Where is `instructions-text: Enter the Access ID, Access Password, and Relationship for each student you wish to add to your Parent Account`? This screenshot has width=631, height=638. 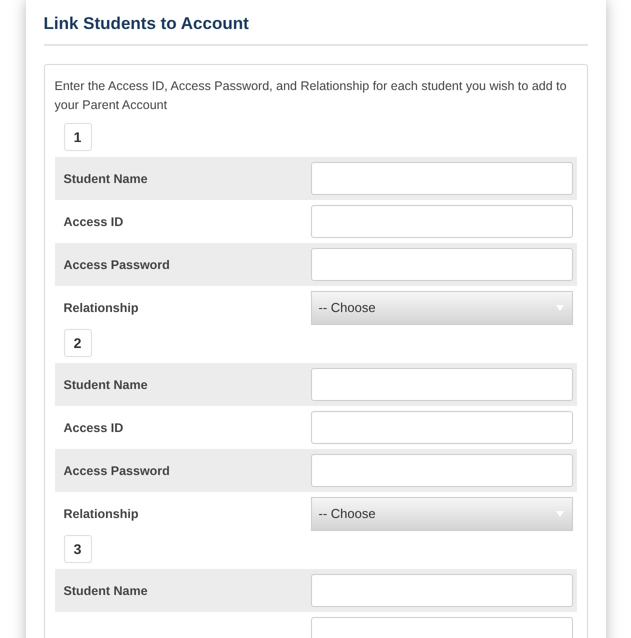 instructions-text: Enter the Access ID, Access Password, and Relationship for each student you wish to add to your Parent Account is located at coordinates (311, 96).